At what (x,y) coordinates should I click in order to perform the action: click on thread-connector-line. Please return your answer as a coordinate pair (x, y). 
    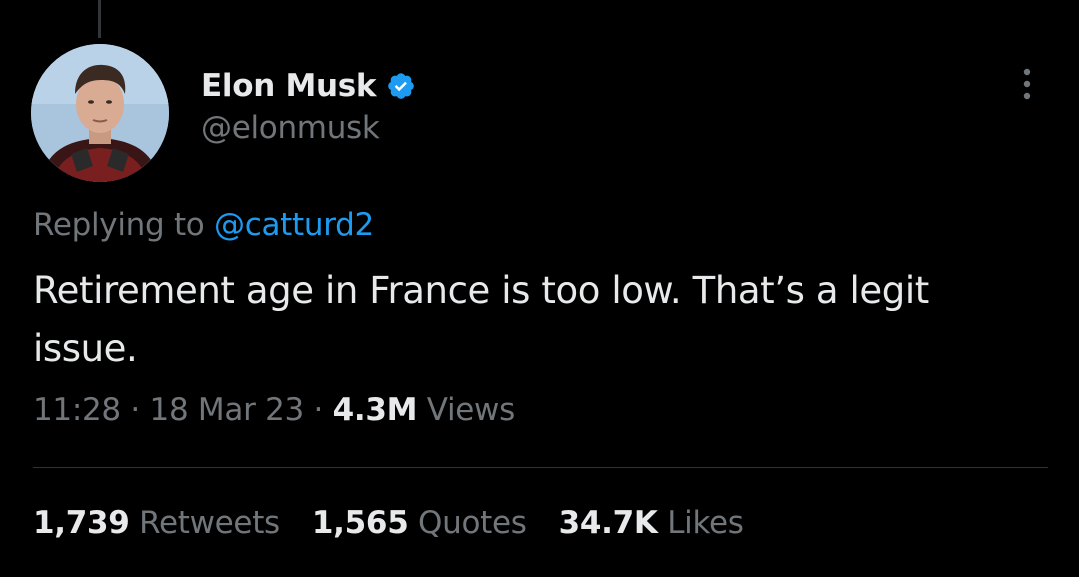
    Looking at the image, I should click on (99, 19).